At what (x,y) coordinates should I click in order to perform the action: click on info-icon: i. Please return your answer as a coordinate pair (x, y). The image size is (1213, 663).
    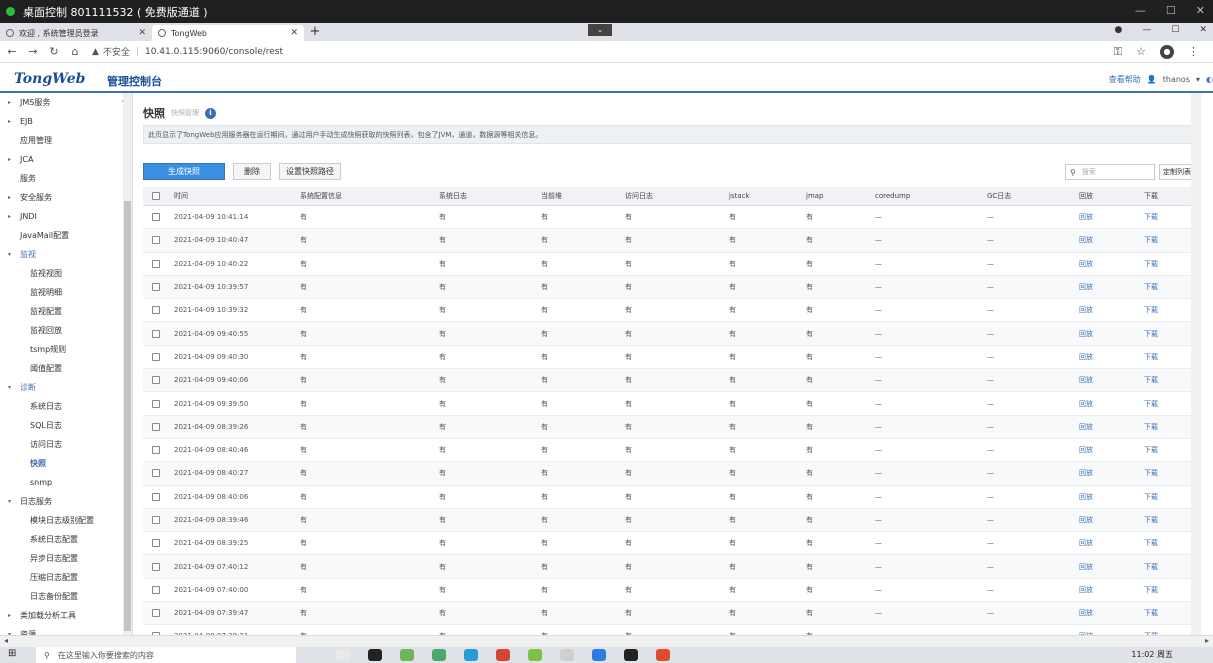
    Looking at the image, I should click on (210, 113).